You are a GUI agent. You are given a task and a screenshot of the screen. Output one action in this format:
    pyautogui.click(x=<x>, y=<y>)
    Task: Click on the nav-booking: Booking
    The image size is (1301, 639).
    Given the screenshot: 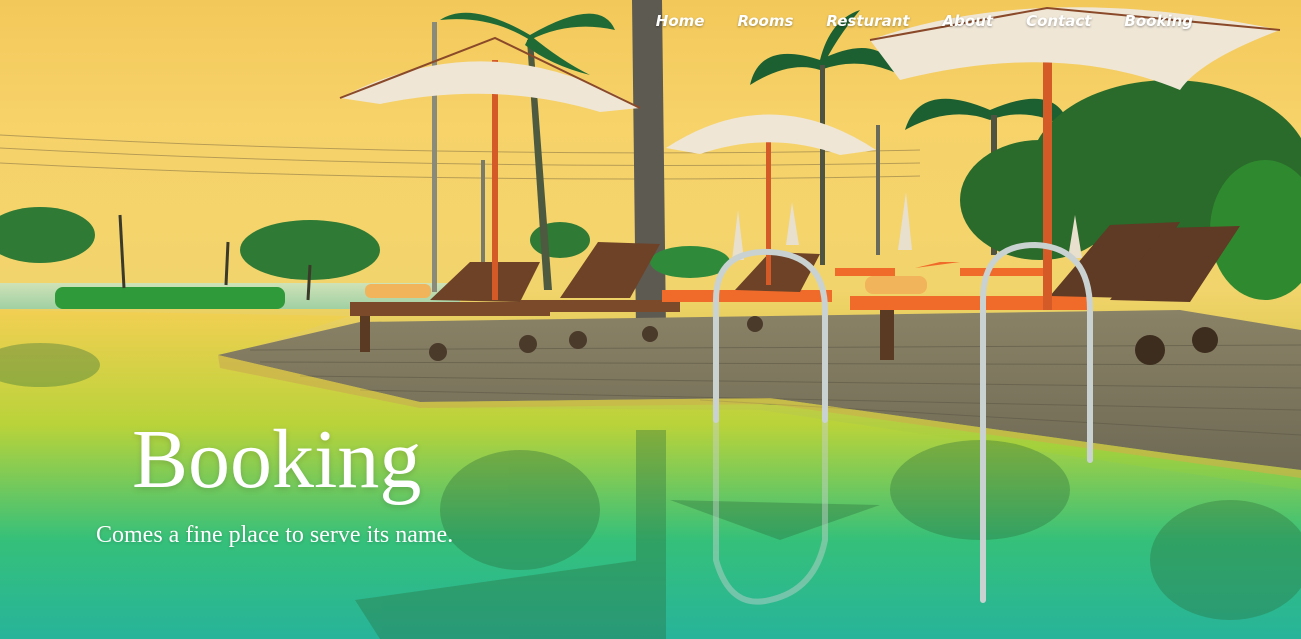 What is the action you would take?
    pyautogui.click(x=1158, y=21)
    